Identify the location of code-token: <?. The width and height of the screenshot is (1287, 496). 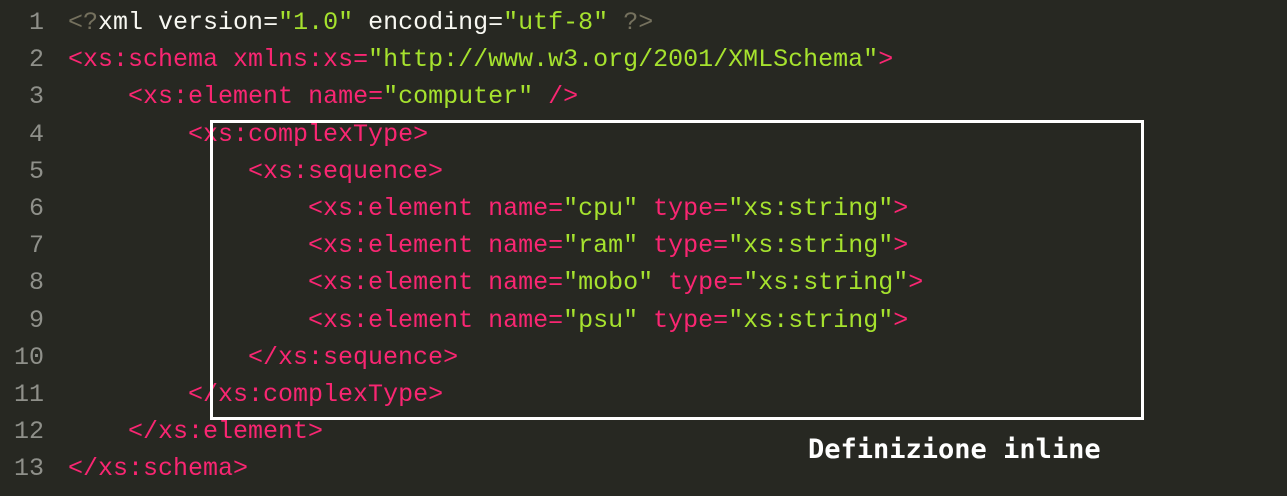
(83, 22).